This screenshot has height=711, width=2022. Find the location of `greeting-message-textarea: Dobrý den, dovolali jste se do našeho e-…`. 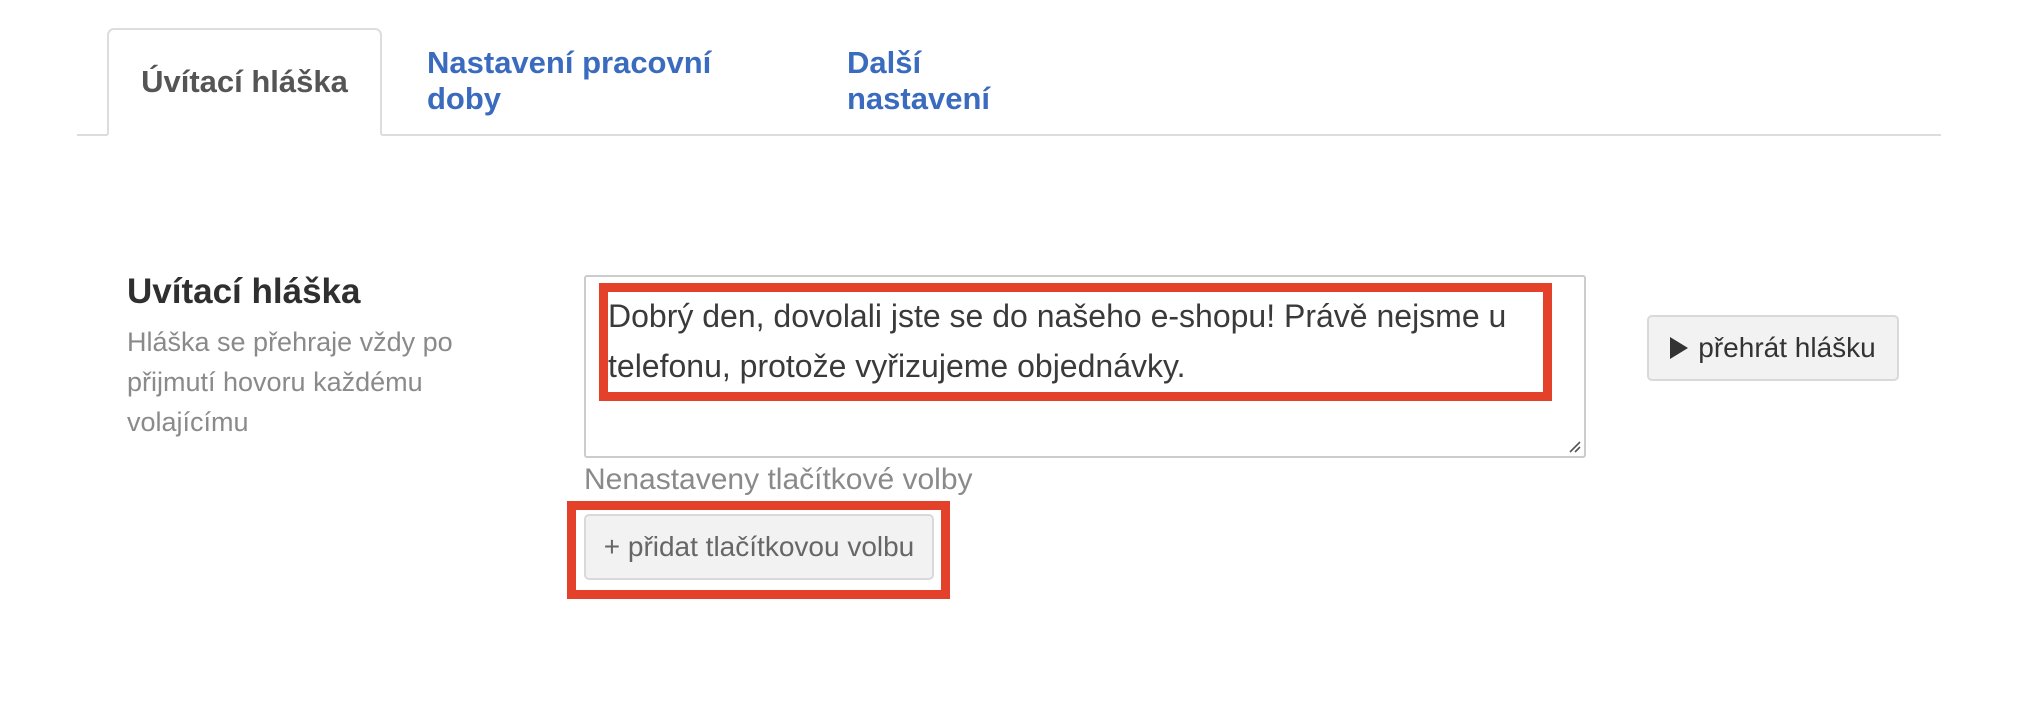

greeting-message-textarea: Dobrý den, dovolali jste se do našeho e-… is located at coordinates (1085, 366).